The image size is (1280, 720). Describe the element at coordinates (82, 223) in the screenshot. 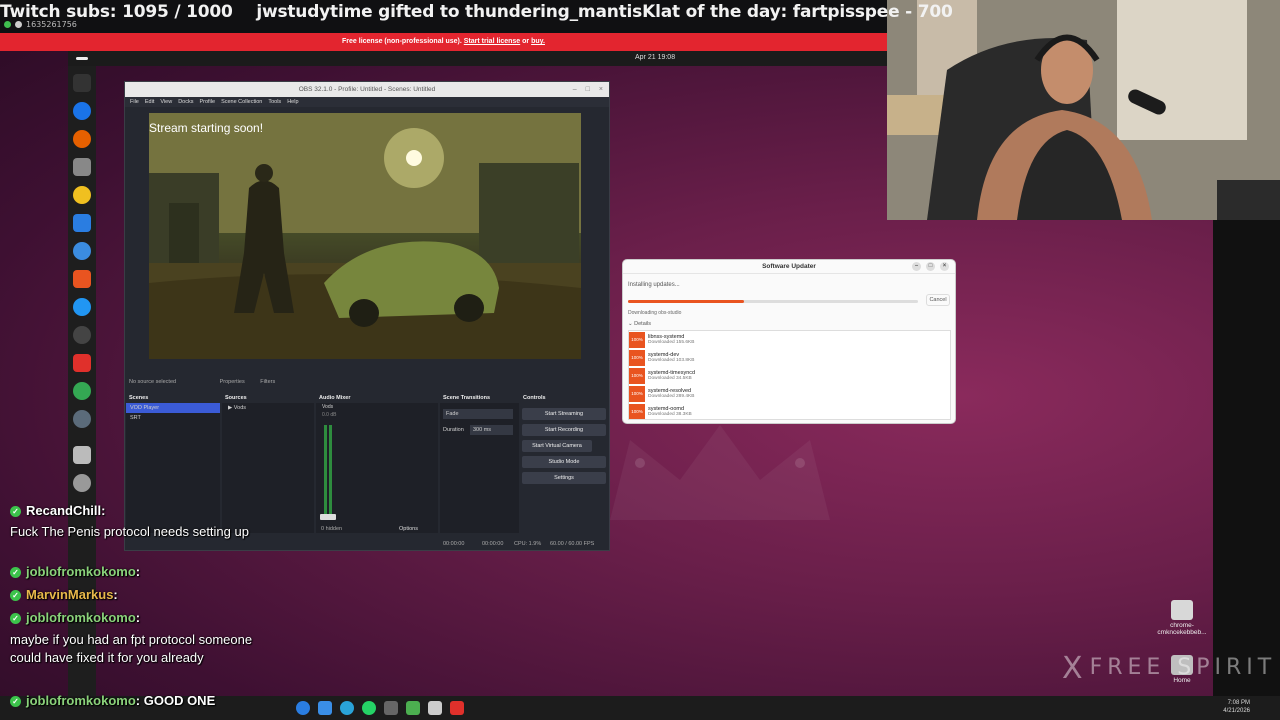

I see `writer-icon` at that location.